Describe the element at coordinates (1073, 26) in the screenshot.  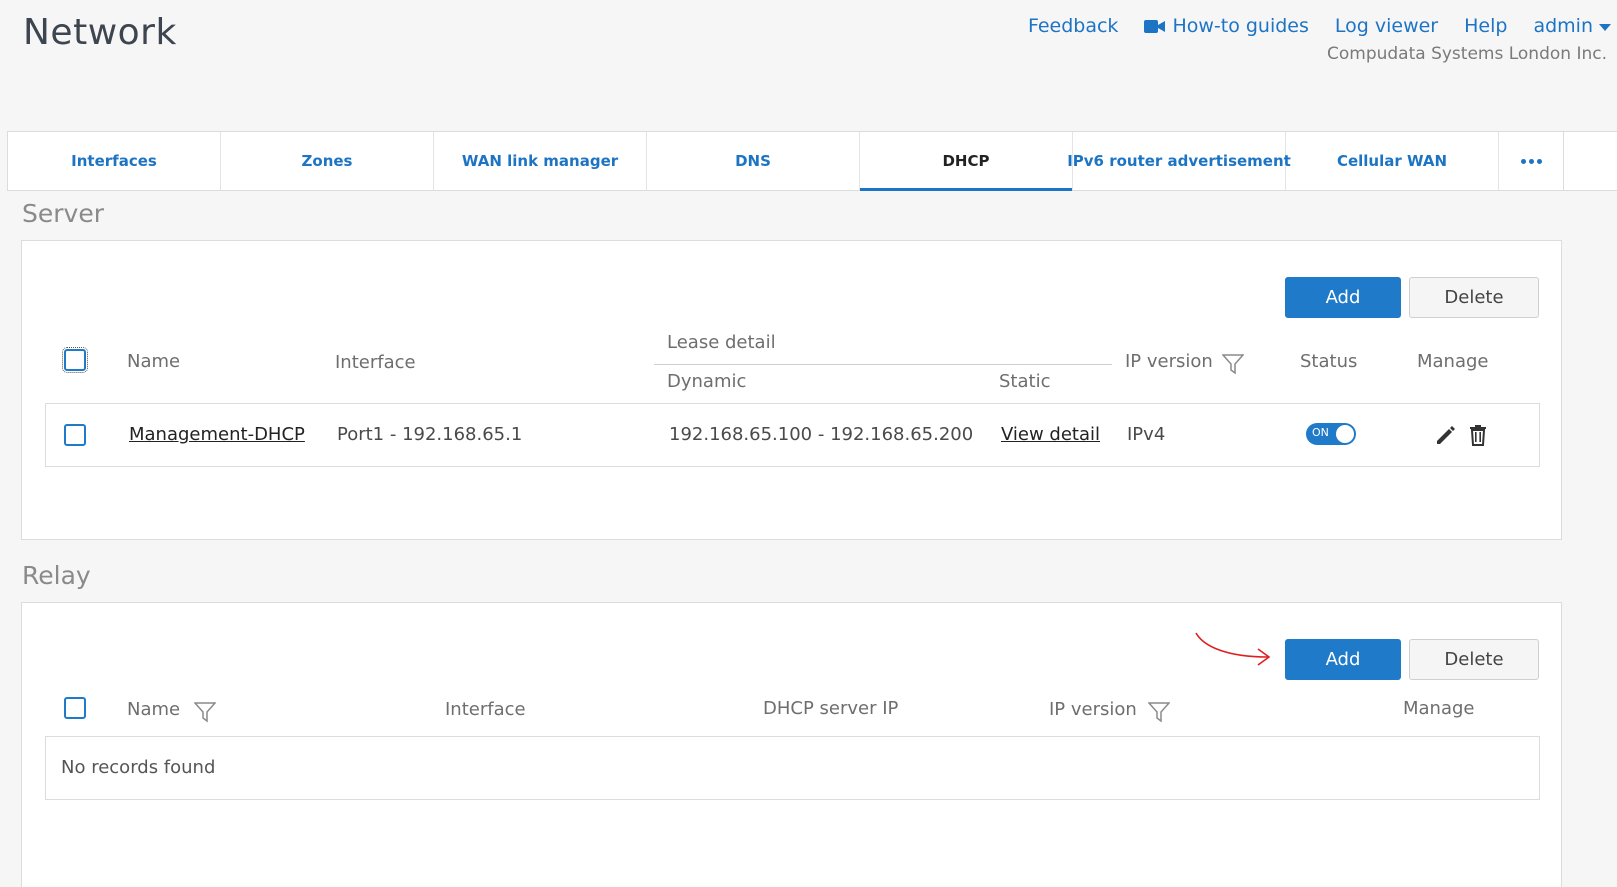
I see `feedback-link: Feedback` at that location.